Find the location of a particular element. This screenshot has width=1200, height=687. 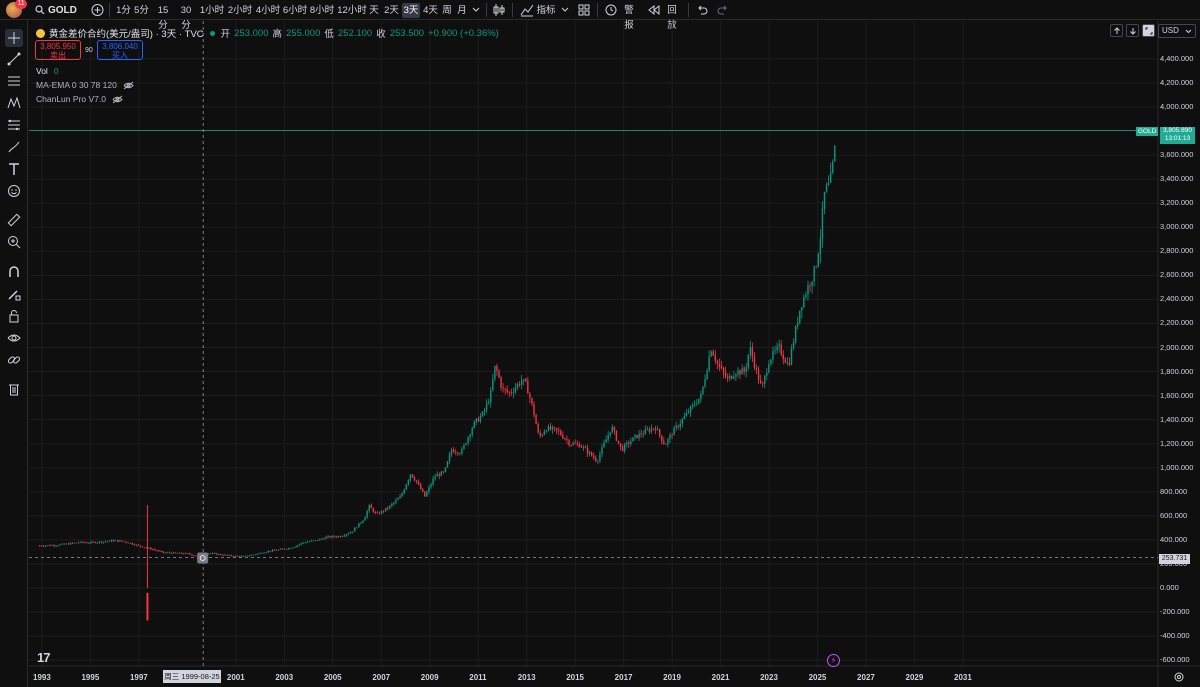

interval-1m: 1分 is located at coordinates (123, 10).